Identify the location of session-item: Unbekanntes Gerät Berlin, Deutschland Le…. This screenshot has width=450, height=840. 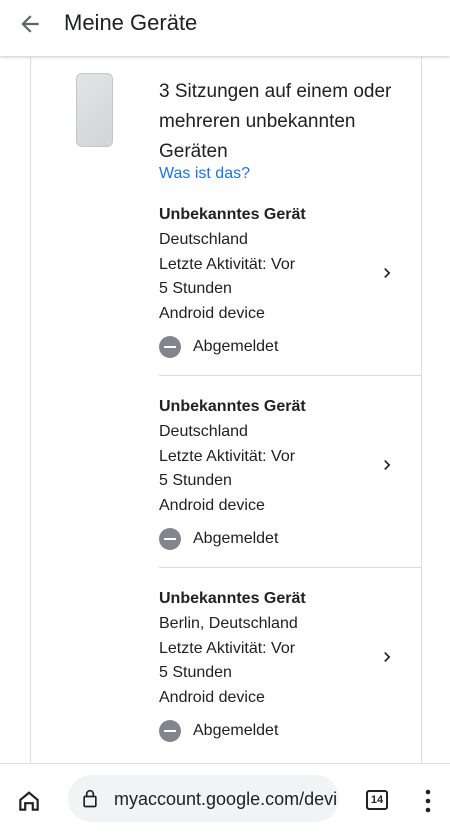
(290, 675).